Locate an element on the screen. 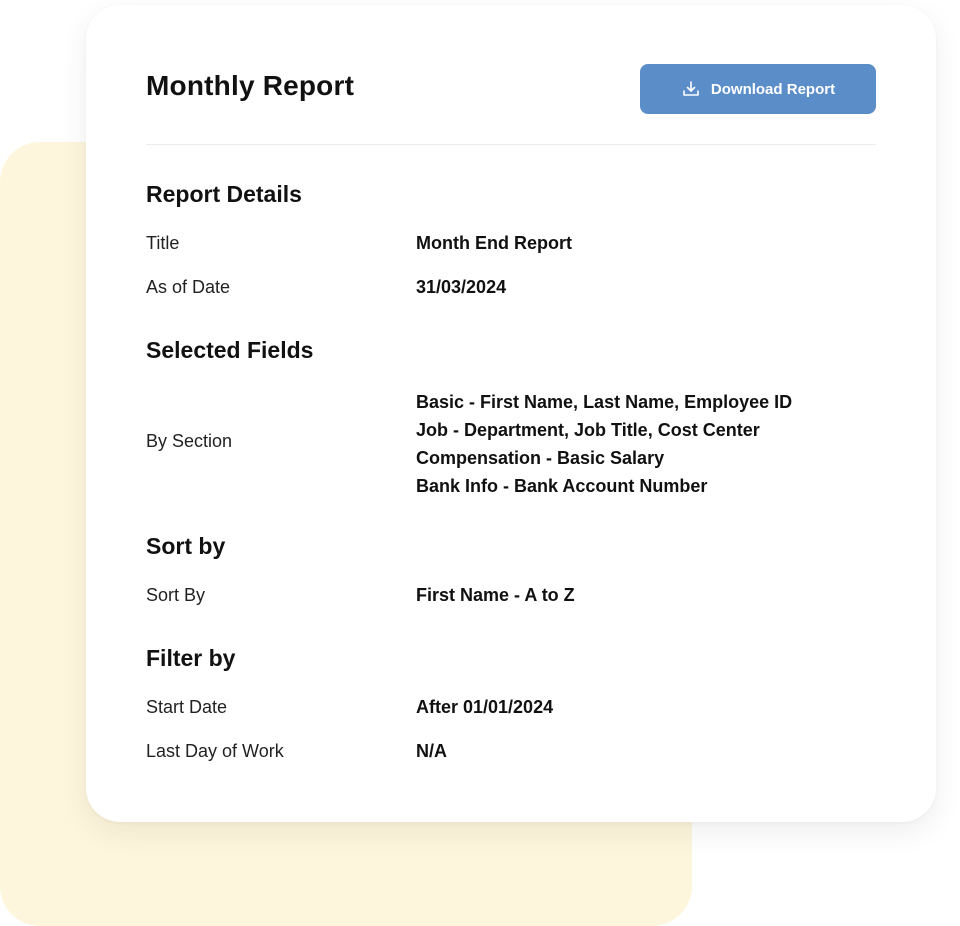 This screenshot has width=960, height=926. field-value-title: Month End Report is located at coordinates (494, 243).